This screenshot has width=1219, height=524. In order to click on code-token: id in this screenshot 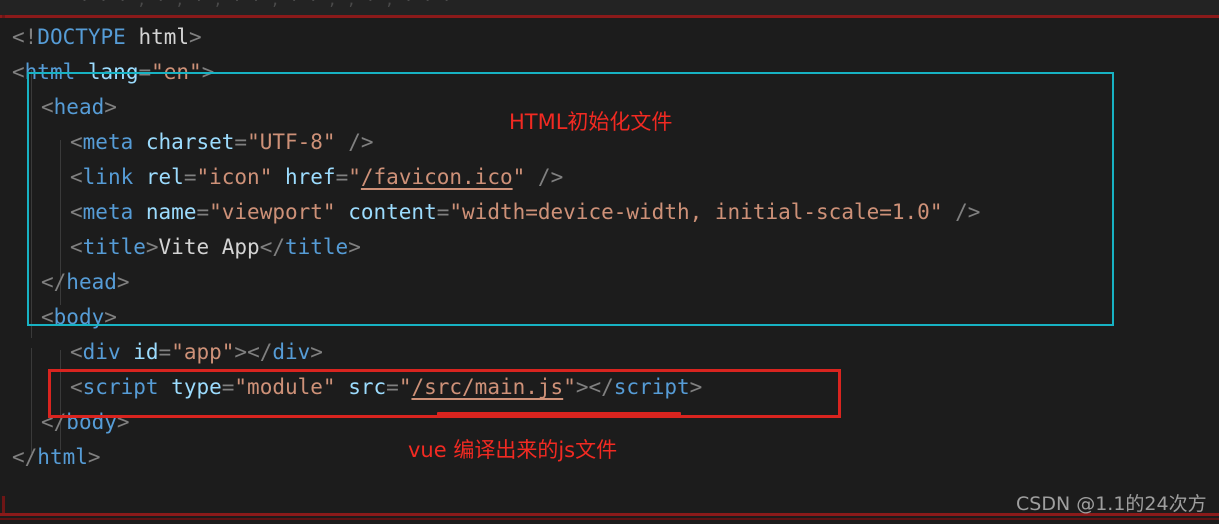, I will do `click(146, 352)`.